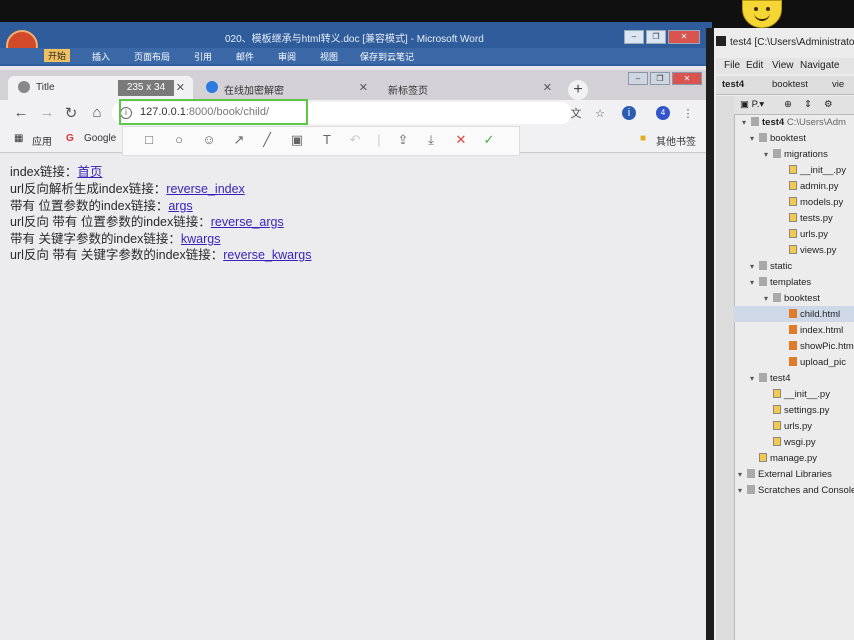 Image resolution: width=854 pixels, height=640 pixels. I want to click on arrow-tool-icon: ↗, so click(239, 140).